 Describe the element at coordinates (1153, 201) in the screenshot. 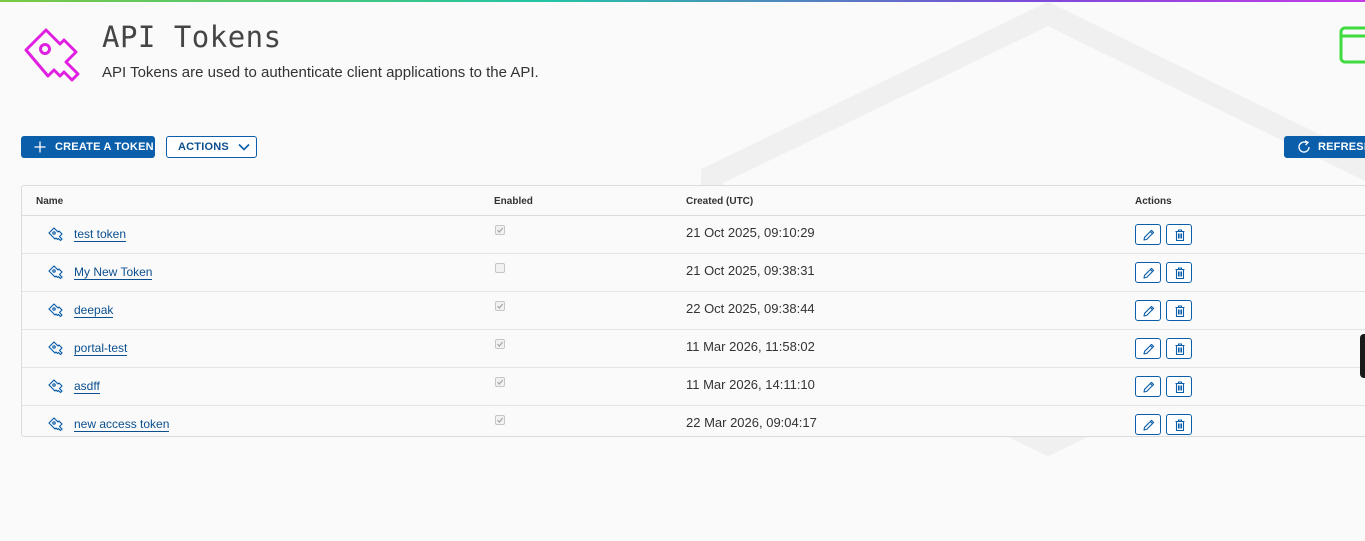

I see `column-header-actions: Actions` at that location.